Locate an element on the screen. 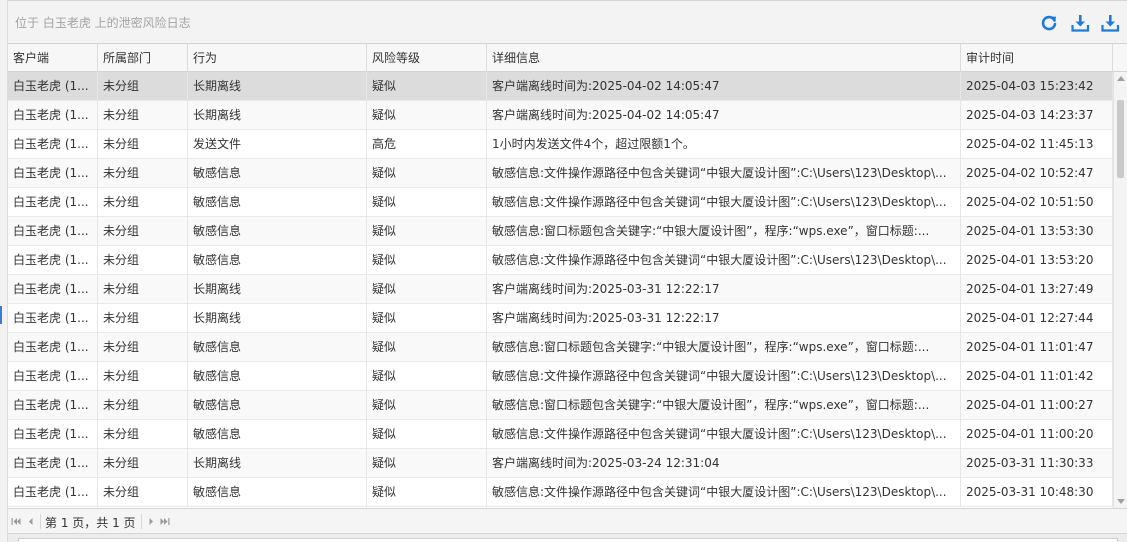  scroll-down-icon is located at coordinates (1121, 501).